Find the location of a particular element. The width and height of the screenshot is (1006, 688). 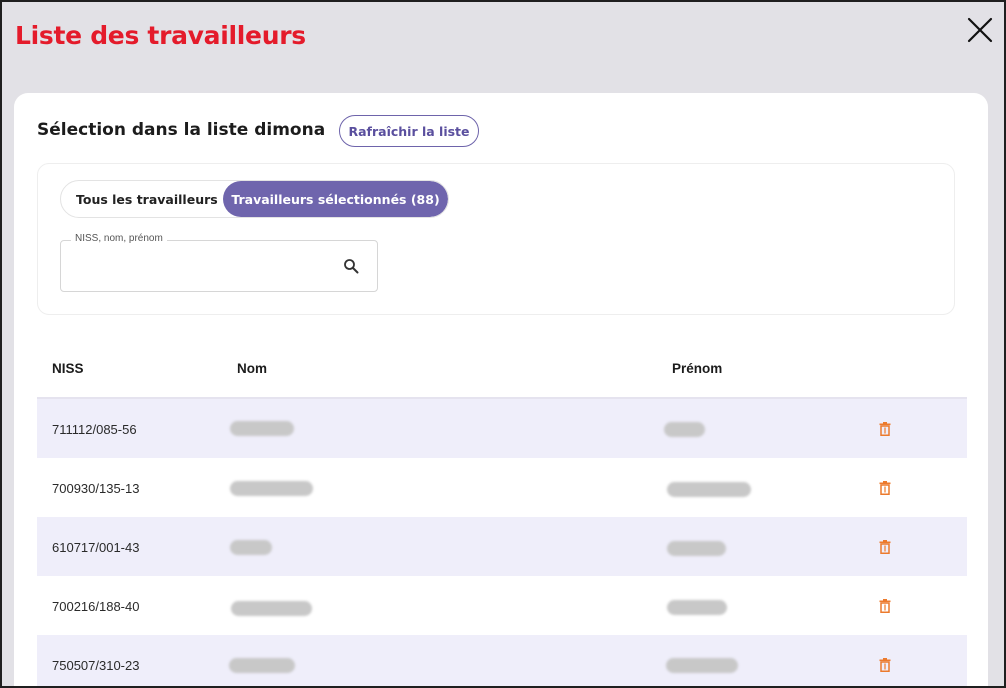

niss-cell: 700216/188-40 is located at coordinates (96, 606).